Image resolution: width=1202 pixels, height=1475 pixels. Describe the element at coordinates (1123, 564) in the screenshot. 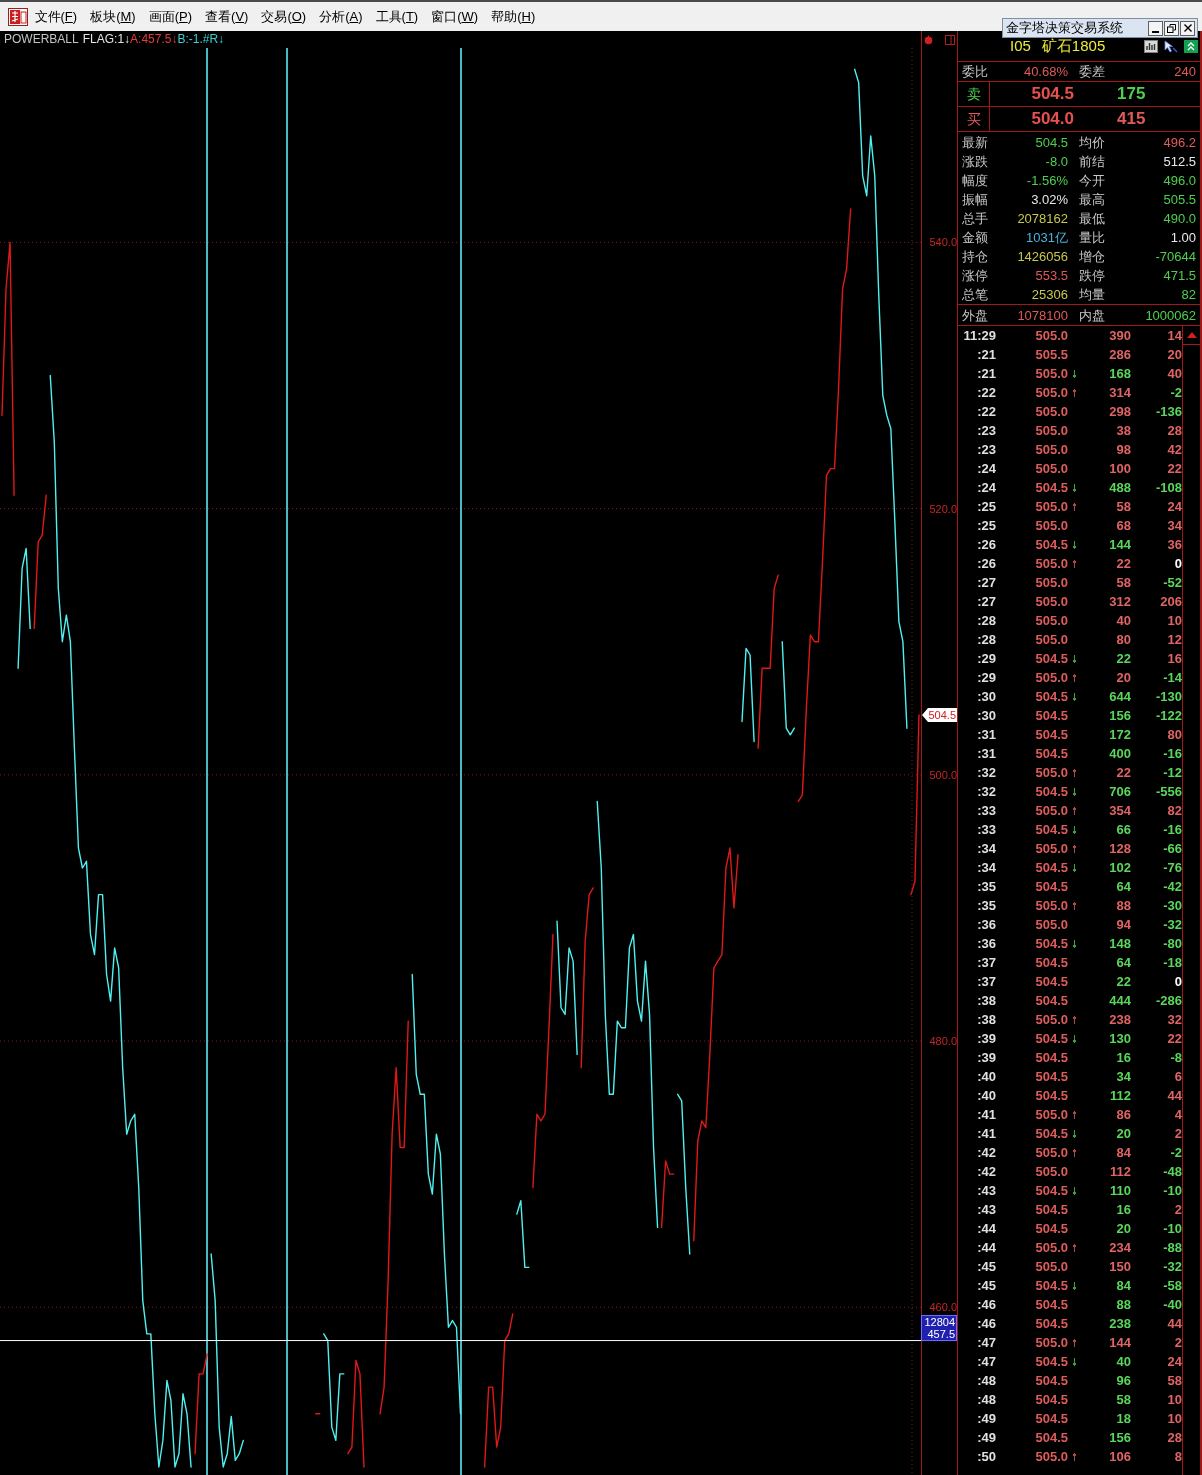

I see `tick-volume: 22` at that location.